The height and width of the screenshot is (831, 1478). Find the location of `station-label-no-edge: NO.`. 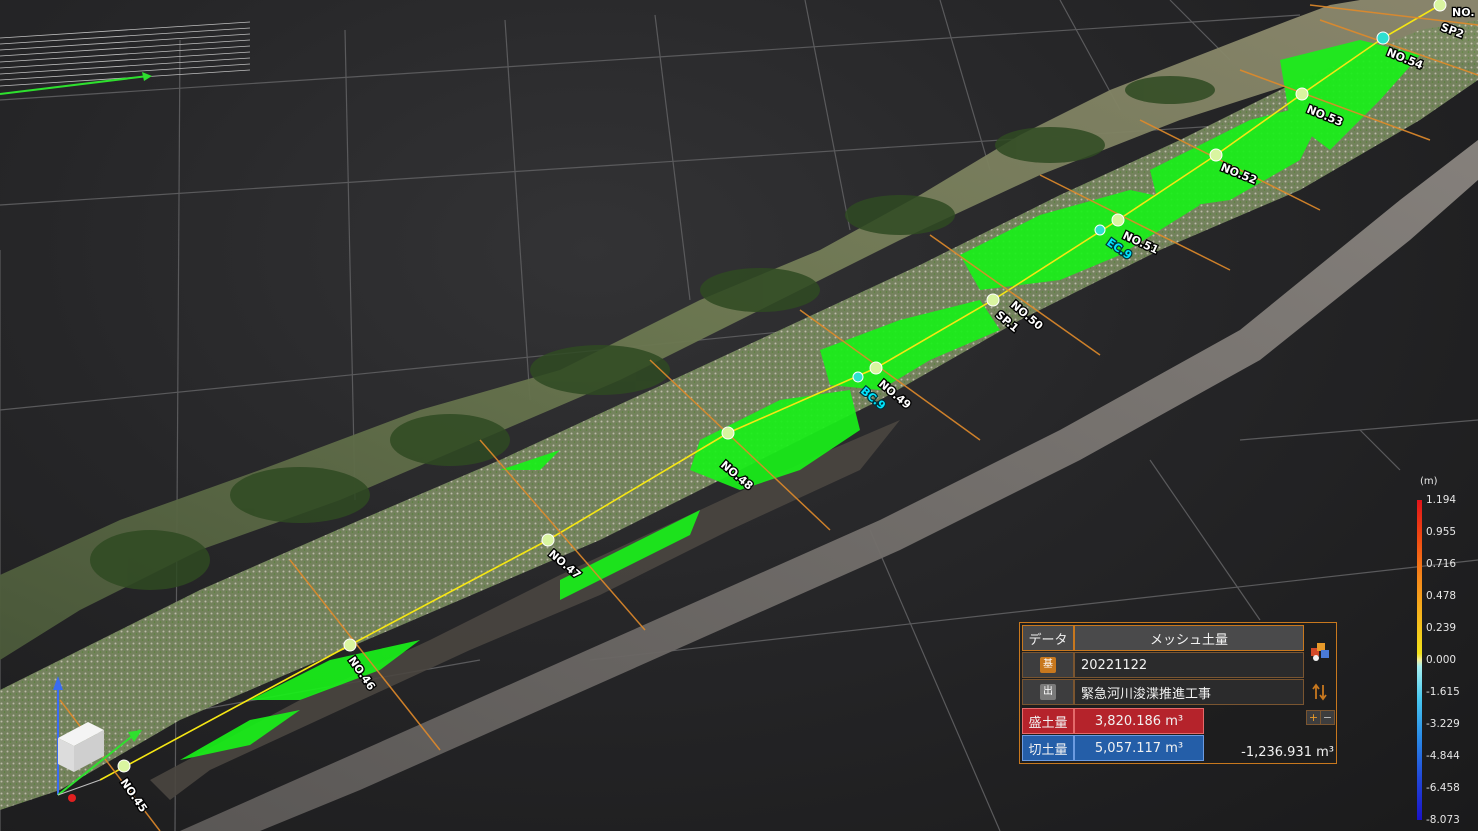

station-label-no-edge: NO. is located at coordinates (1463, 12).